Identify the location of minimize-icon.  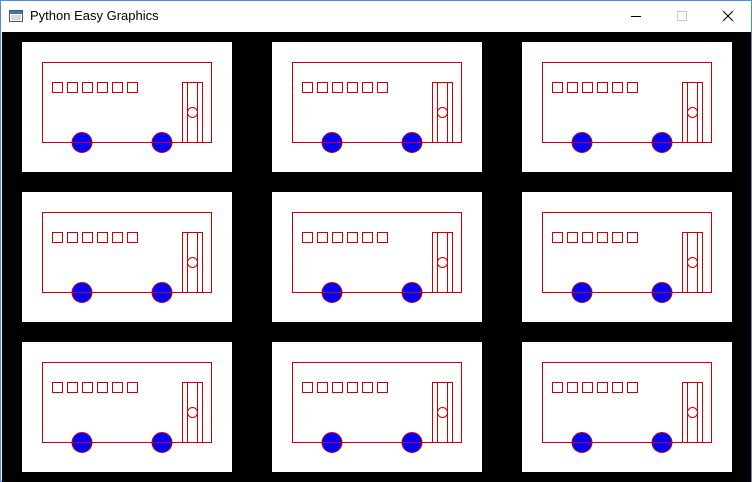
(636, 16).